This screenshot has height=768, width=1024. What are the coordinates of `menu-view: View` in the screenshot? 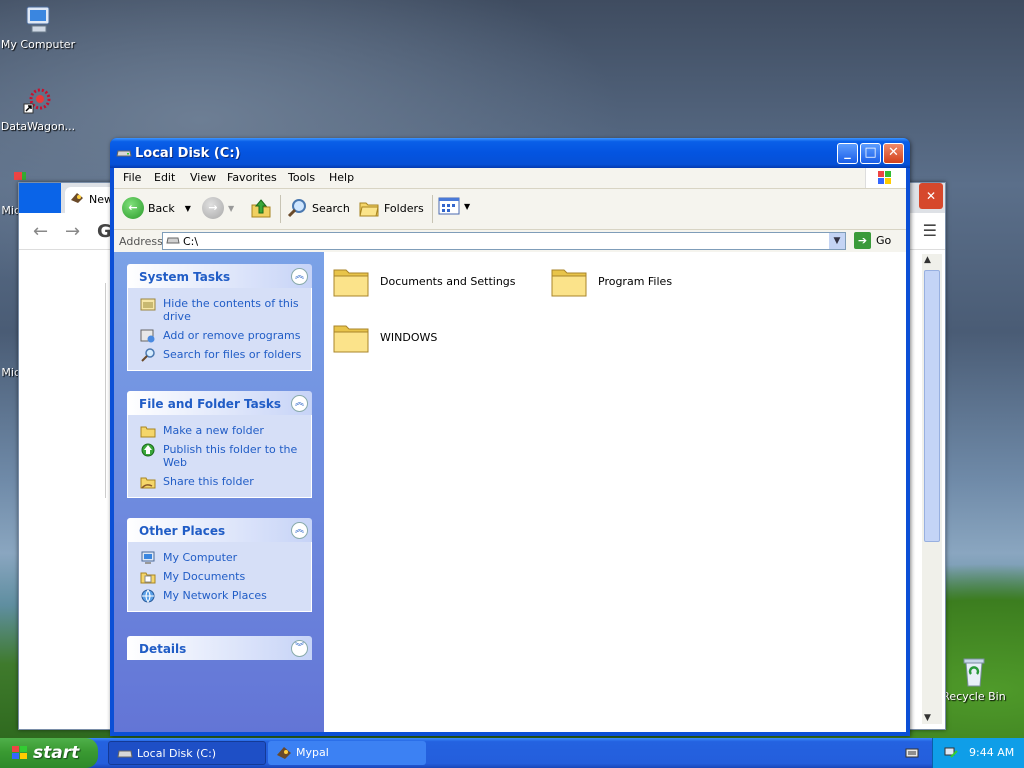 It's located at (203, 177).